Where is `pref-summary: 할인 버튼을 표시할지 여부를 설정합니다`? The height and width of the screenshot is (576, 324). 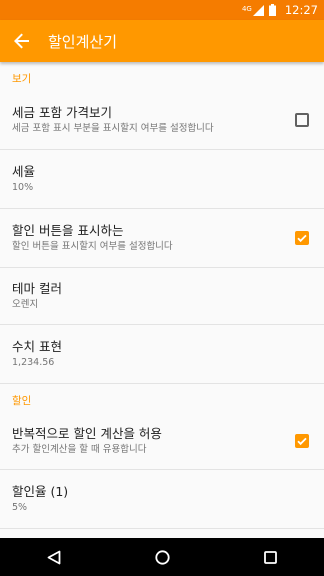
pref-summary: 할인 버튼을 표시할지 여부를 설정합니다 is located at coordinates (92, 246).